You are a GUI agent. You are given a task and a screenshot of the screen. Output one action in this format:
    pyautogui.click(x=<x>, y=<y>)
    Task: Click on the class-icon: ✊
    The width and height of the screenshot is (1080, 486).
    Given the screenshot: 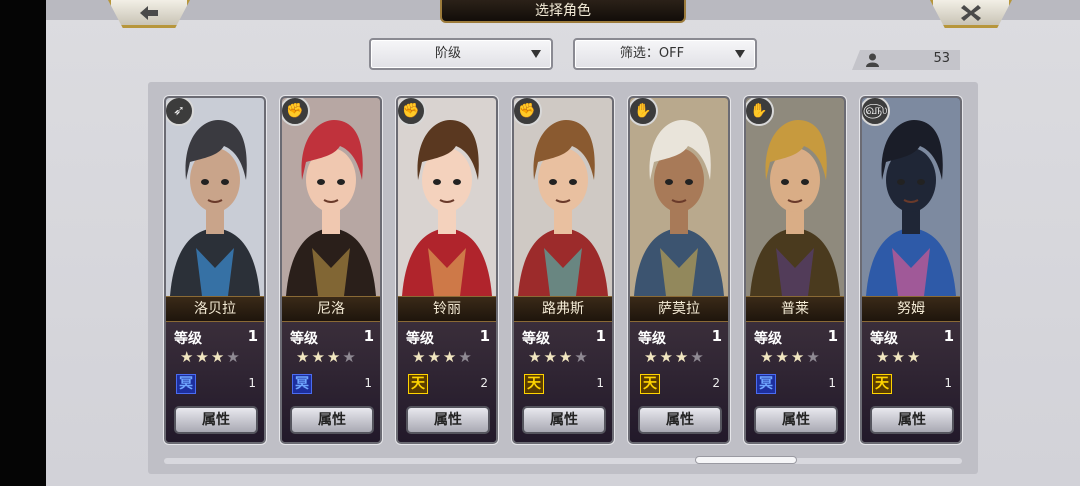 What is the action you would take?
    pyautogui.click(x=411, y=111)
    